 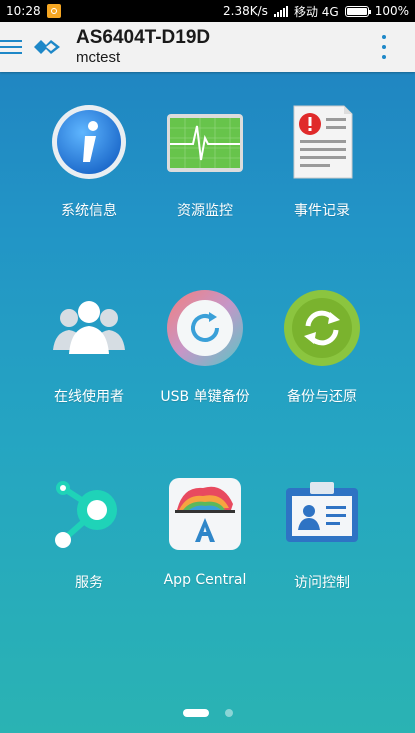 I want to click on status-time: 10:28, so click(x=23, y=11).